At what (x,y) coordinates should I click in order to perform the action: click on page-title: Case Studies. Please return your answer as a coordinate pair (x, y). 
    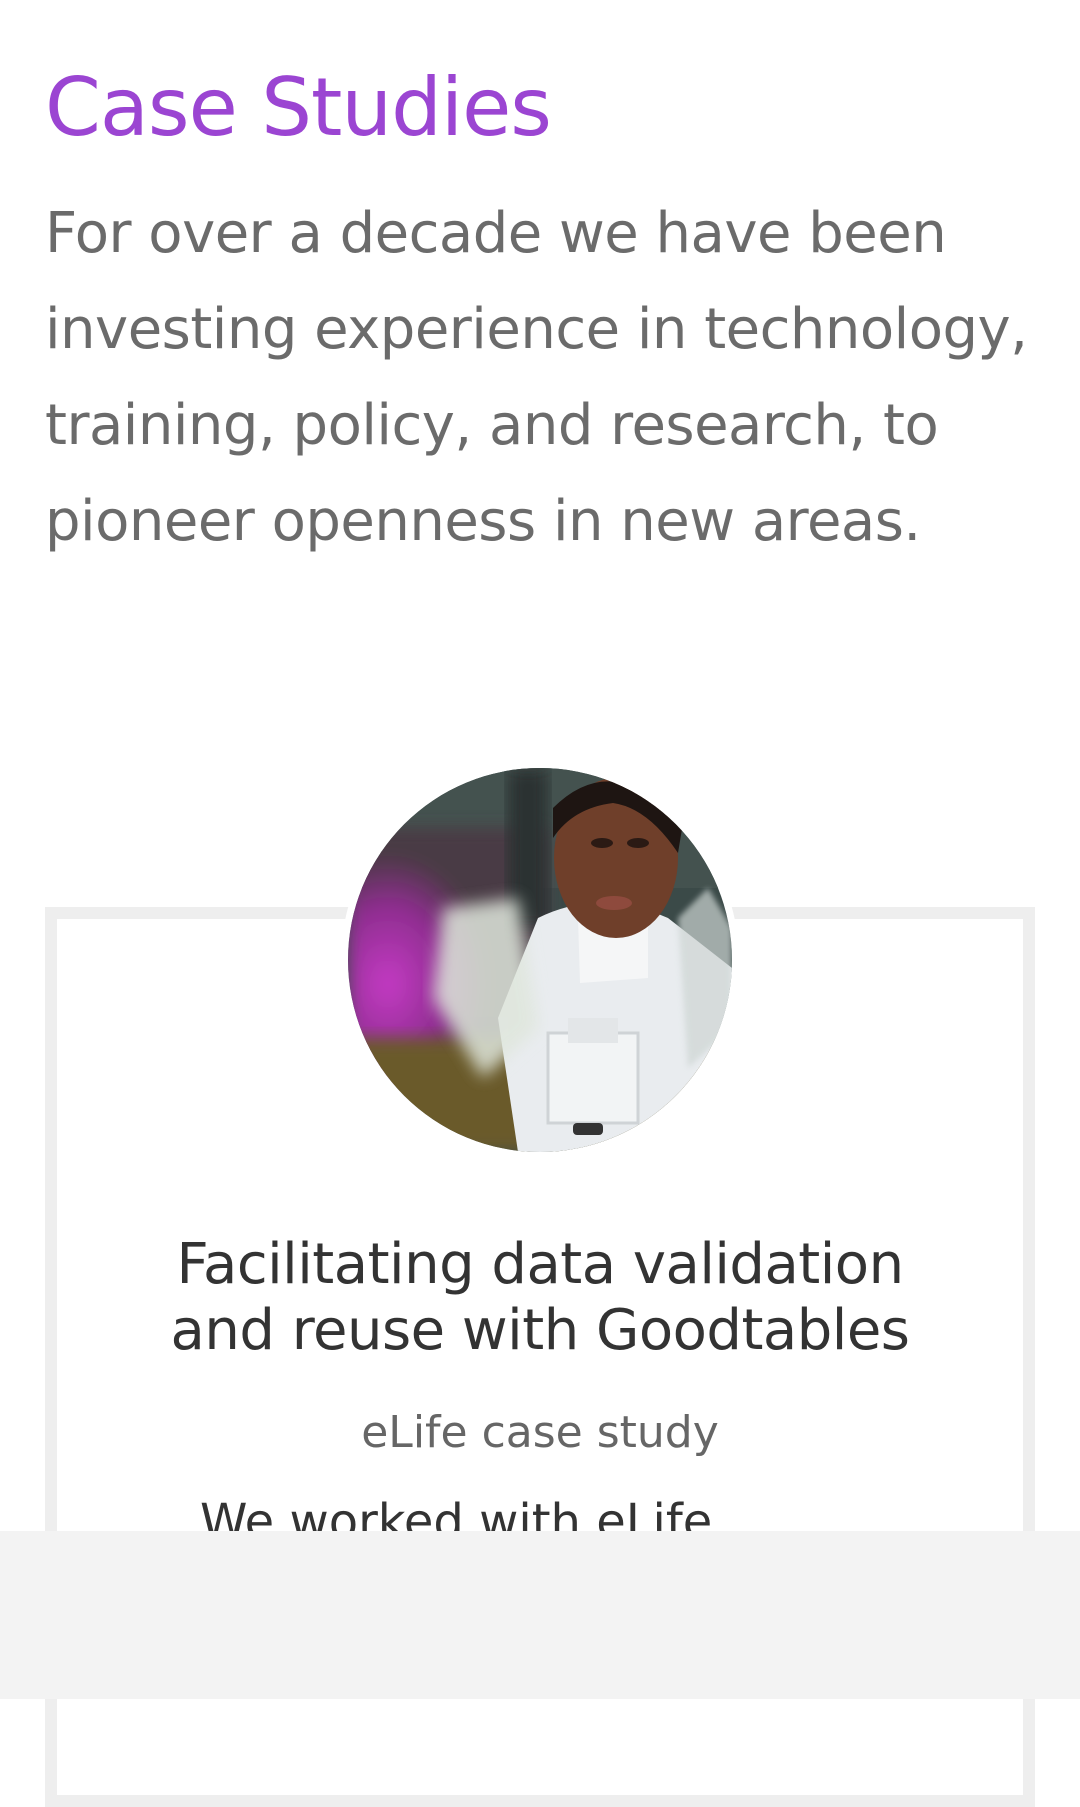
    Looking at the image, I should click on (298, 107).